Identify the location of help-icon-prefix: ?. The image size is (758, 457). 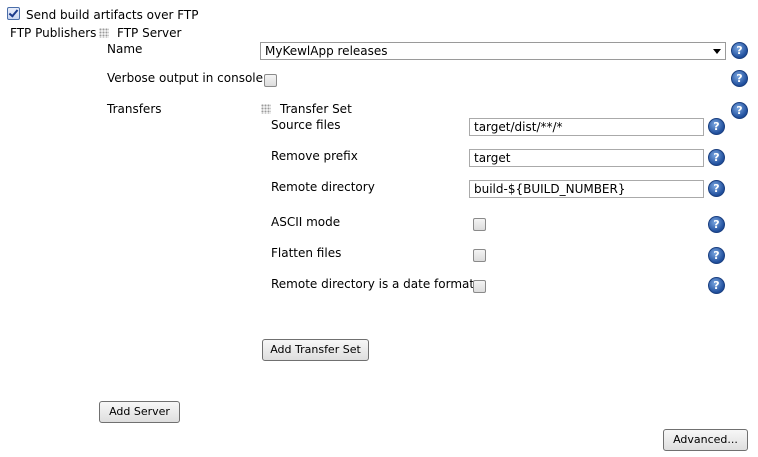
(716, 157).